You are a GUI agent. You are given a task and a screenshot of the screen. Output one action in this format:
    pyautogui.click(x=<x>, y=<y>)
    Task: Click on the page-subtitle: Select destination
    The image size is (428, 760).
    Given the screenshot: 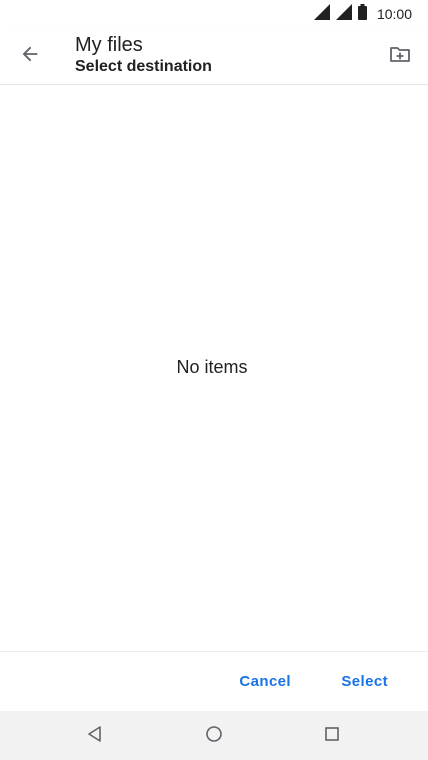 What is the action you would take?
    pyautogui.click(x=143, y=66)
    